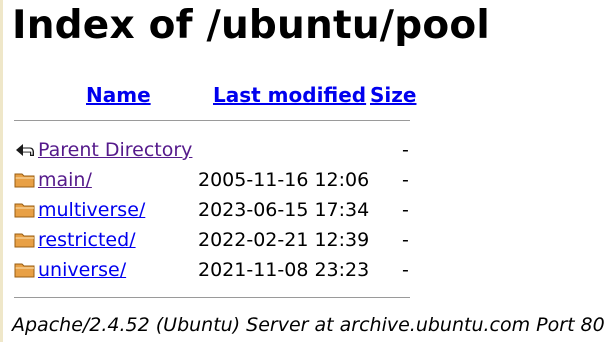  Describe the element at coordinates (118, 95) in the screenshot. I see `column-header-name: Name` at that location.